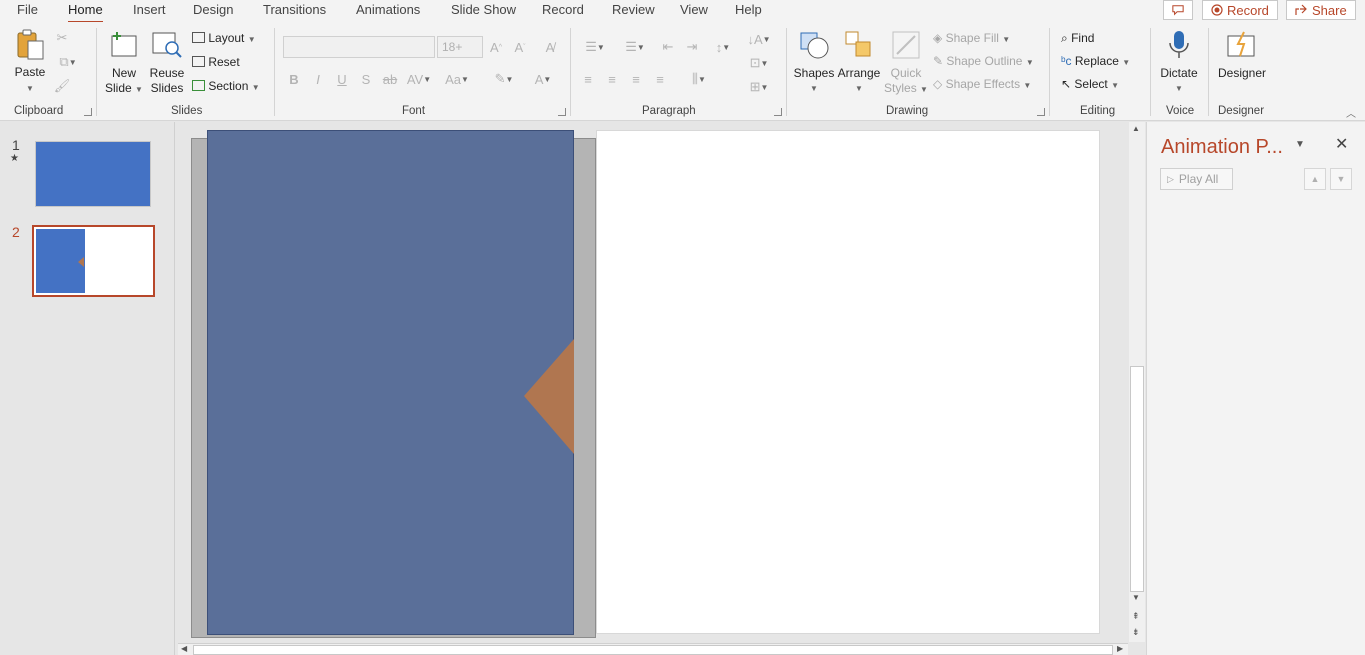 The image size is (1365, 655). Describe the element at coordinates (1242, 45) in the screenshot. I see `designer-icon` at that location.